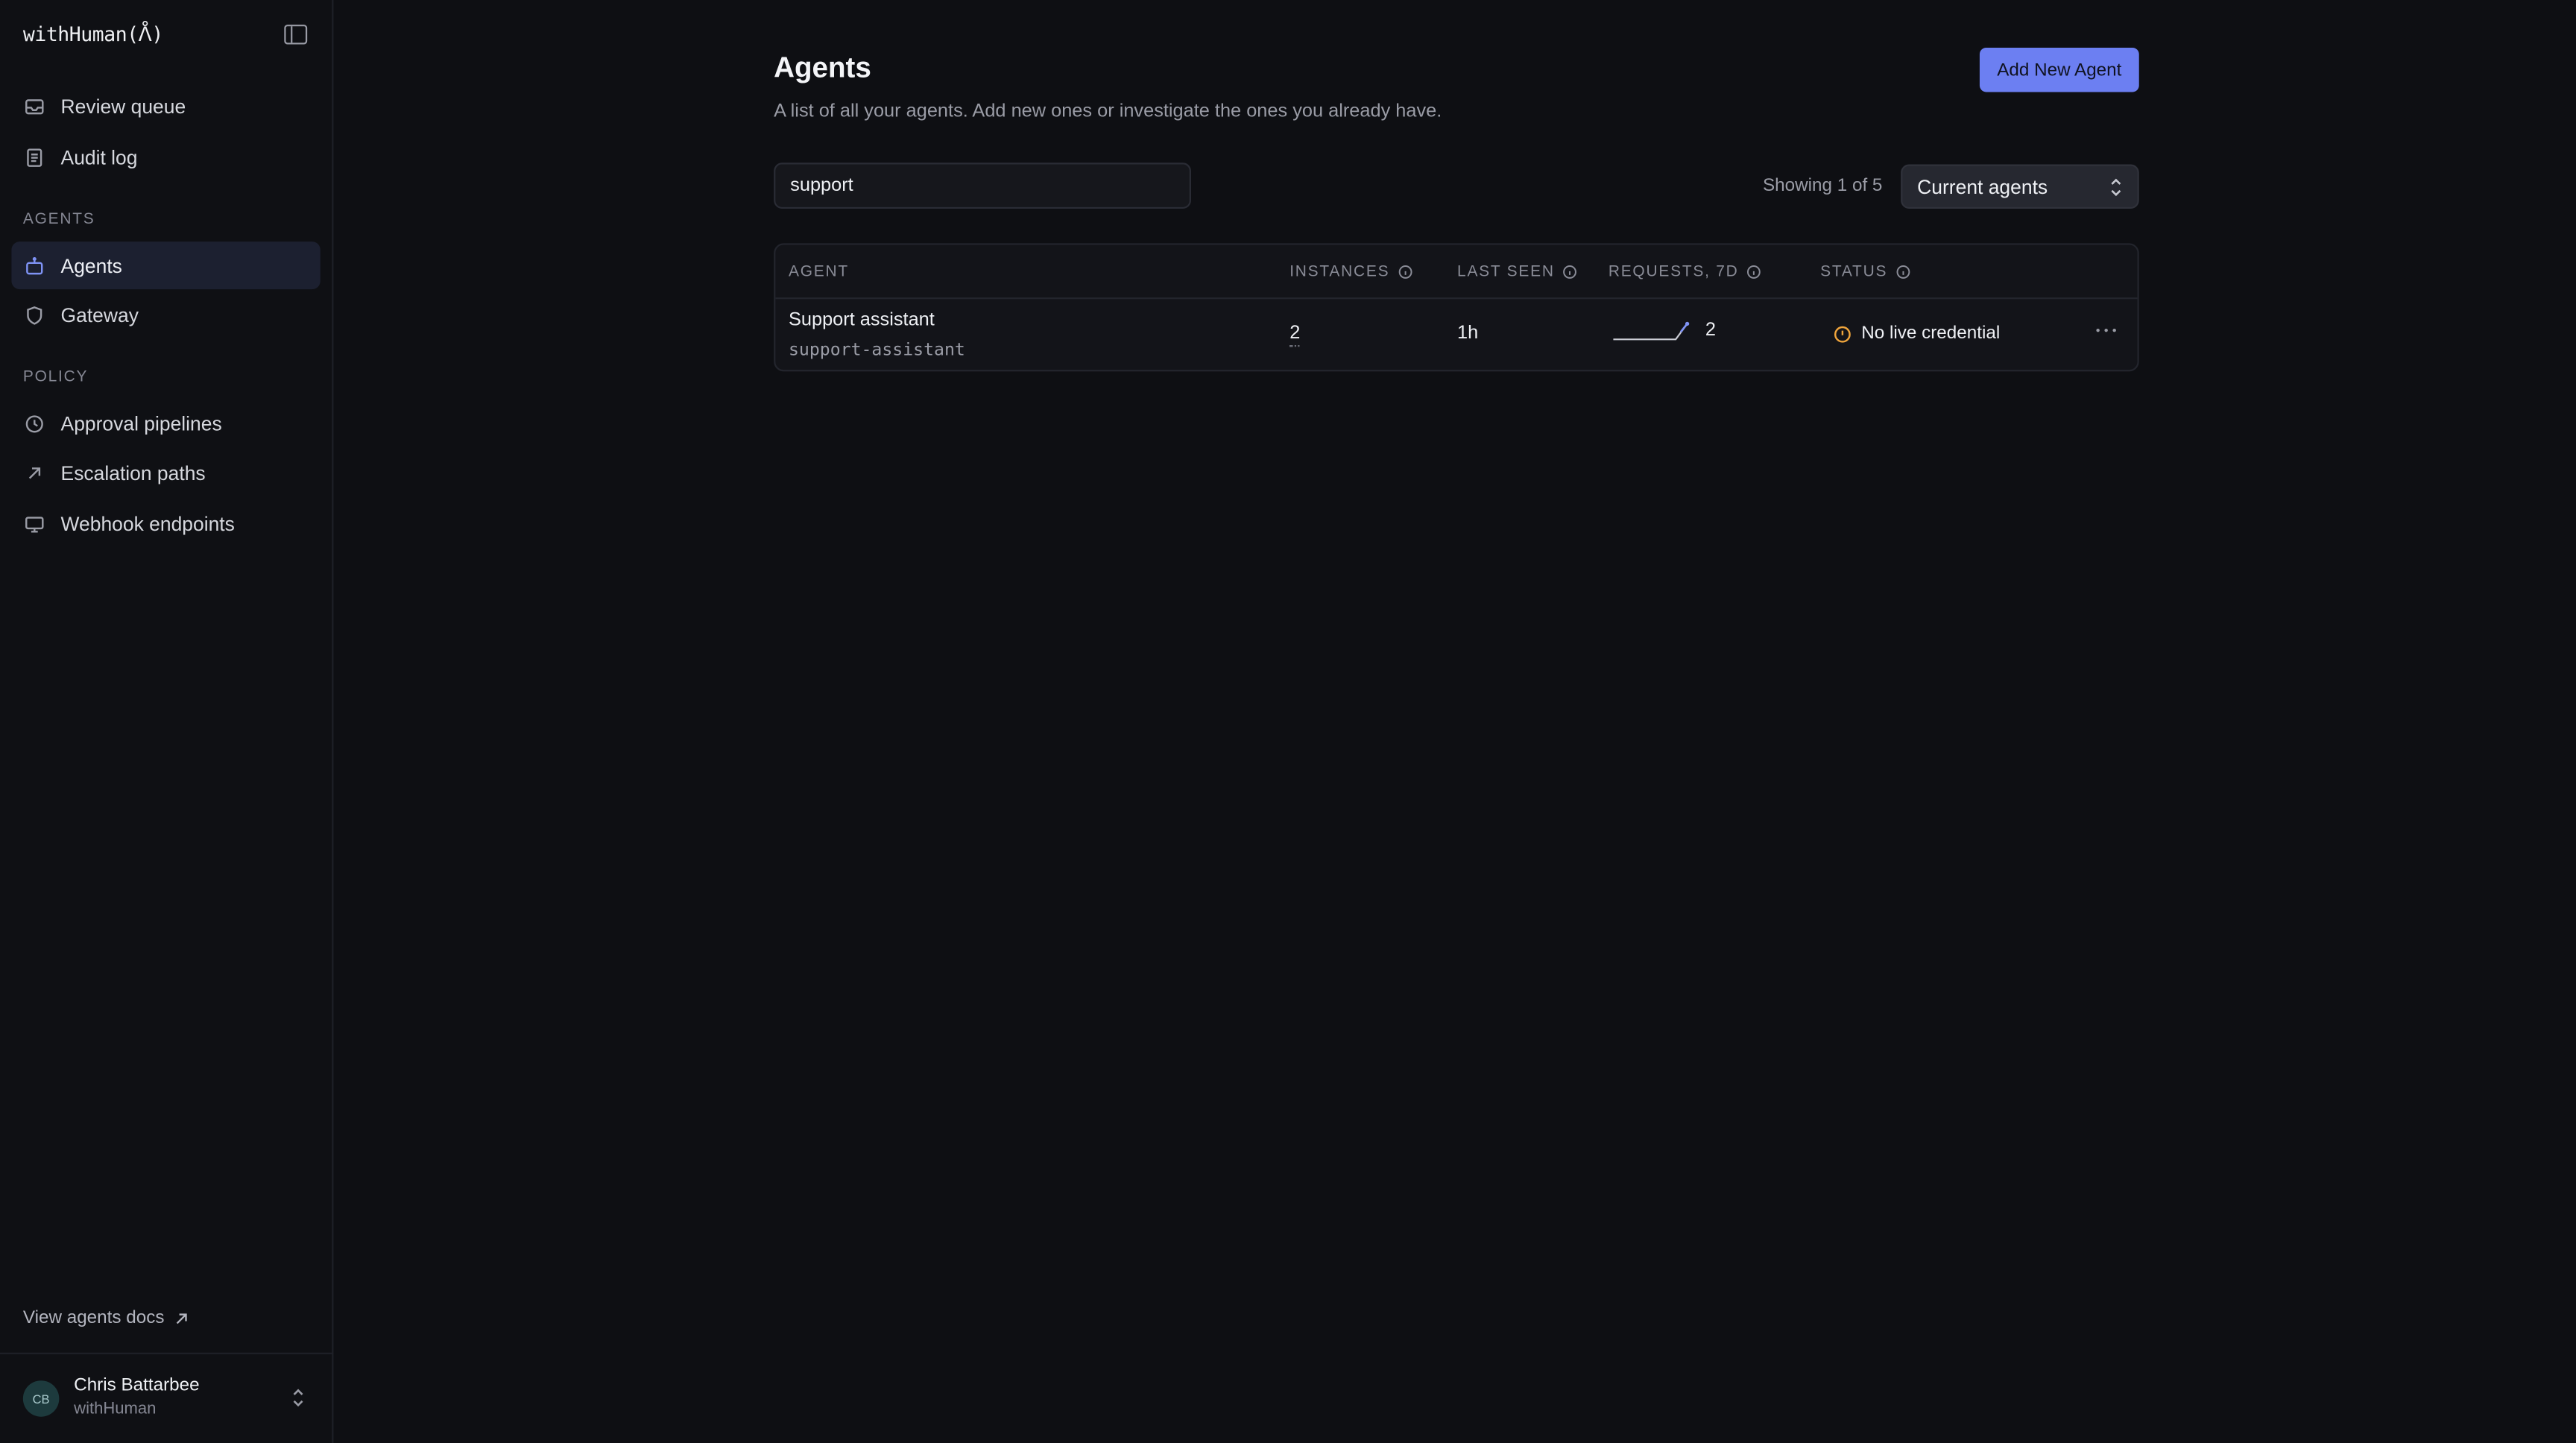 This screenshot has width=2576, height=1443. Describe the element at coordinates (133, 472) in the screenshot. I see `sidebar-item-label: Escalation paths` at that location.